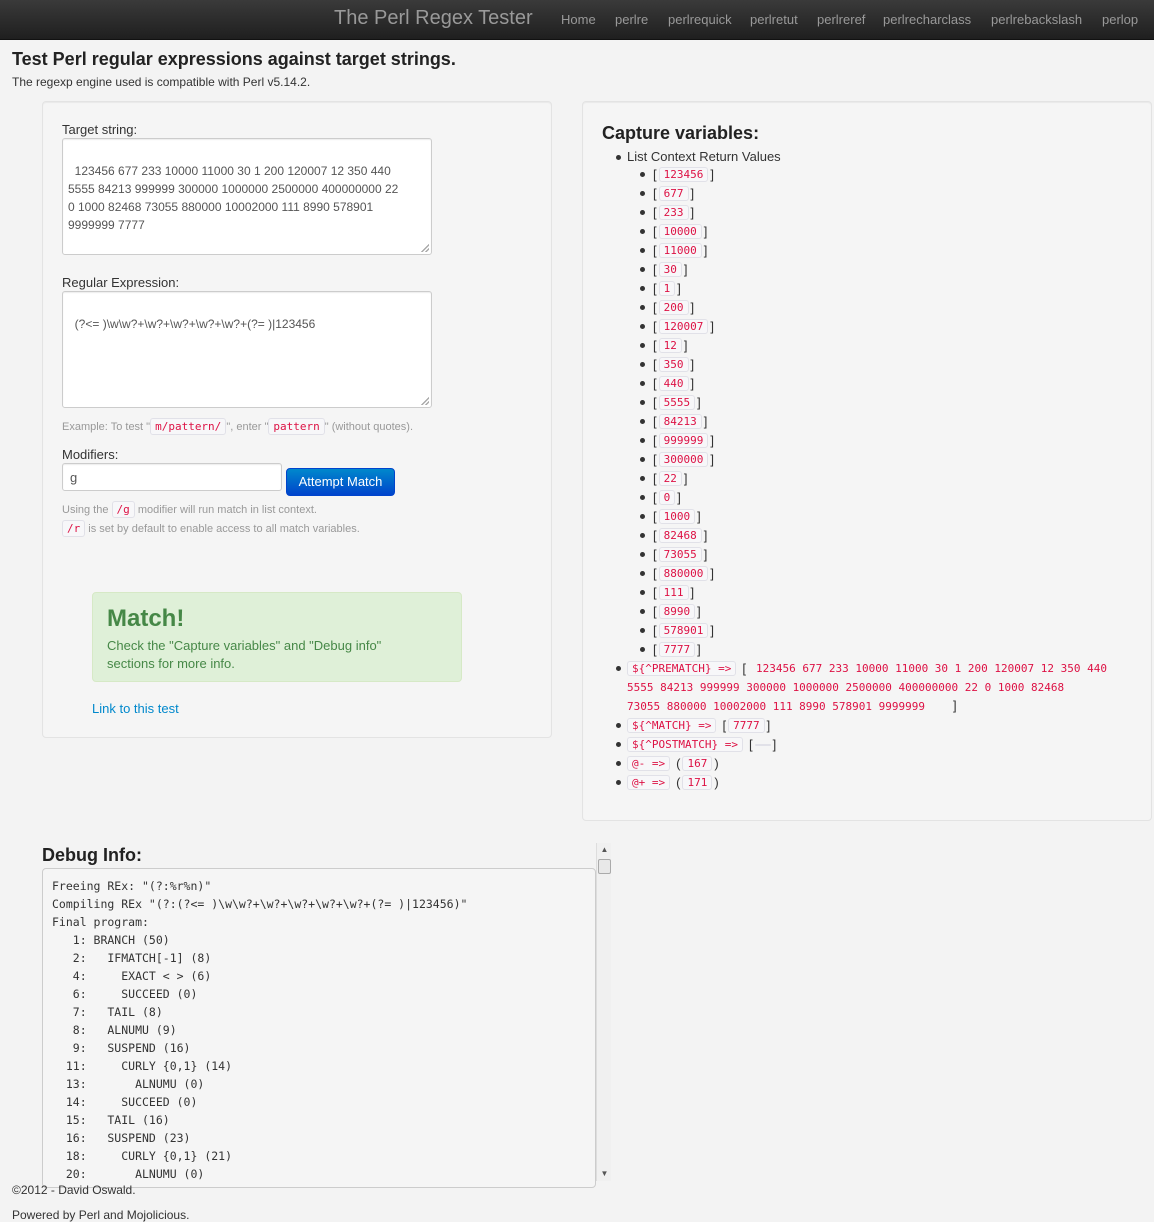 The width and height of the screenshot is (1154, 1222). What do you see at coordinates (100, 129) in the screenshot?
I see `target-string-label: Target string:` at bounding box center [100, 129].